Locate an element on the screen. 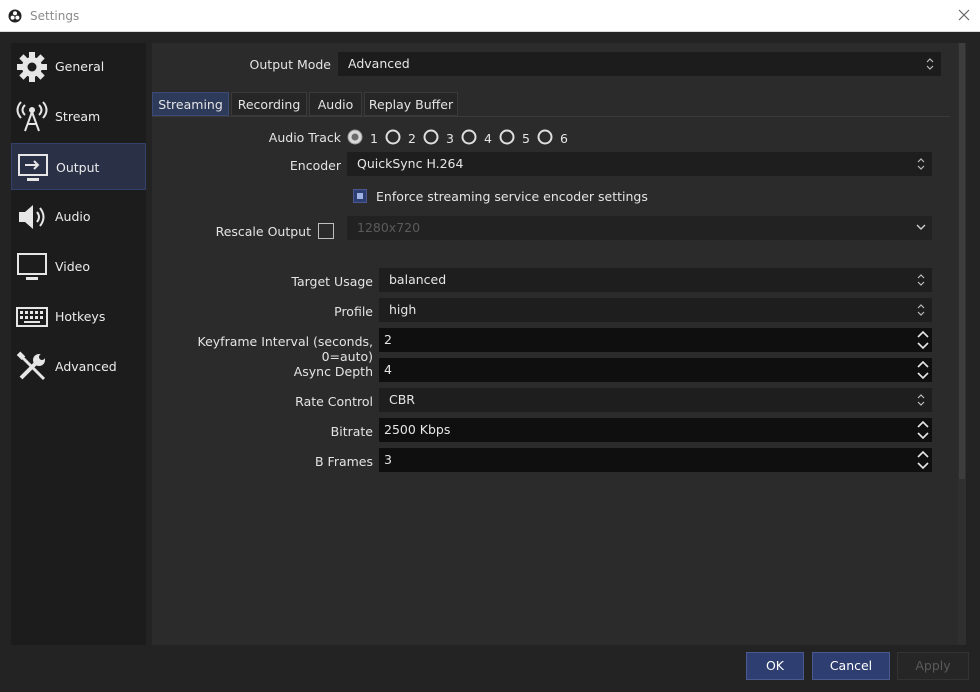  rescale-resolution-value: 1280x720 is located at coordinates (389, 227).